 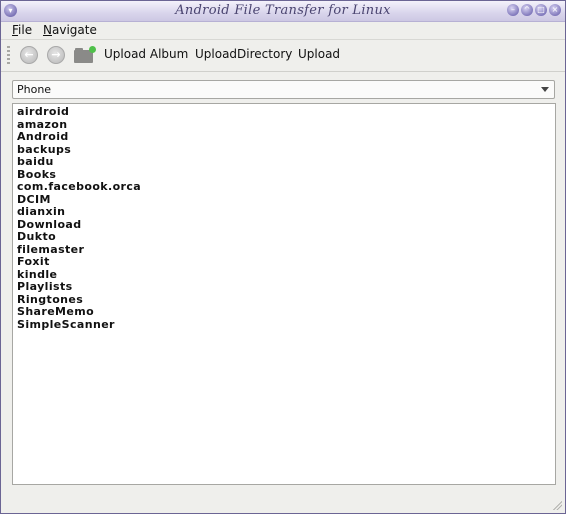 I want to click on list-item: ShareMemo, so click(x=55, y=311).